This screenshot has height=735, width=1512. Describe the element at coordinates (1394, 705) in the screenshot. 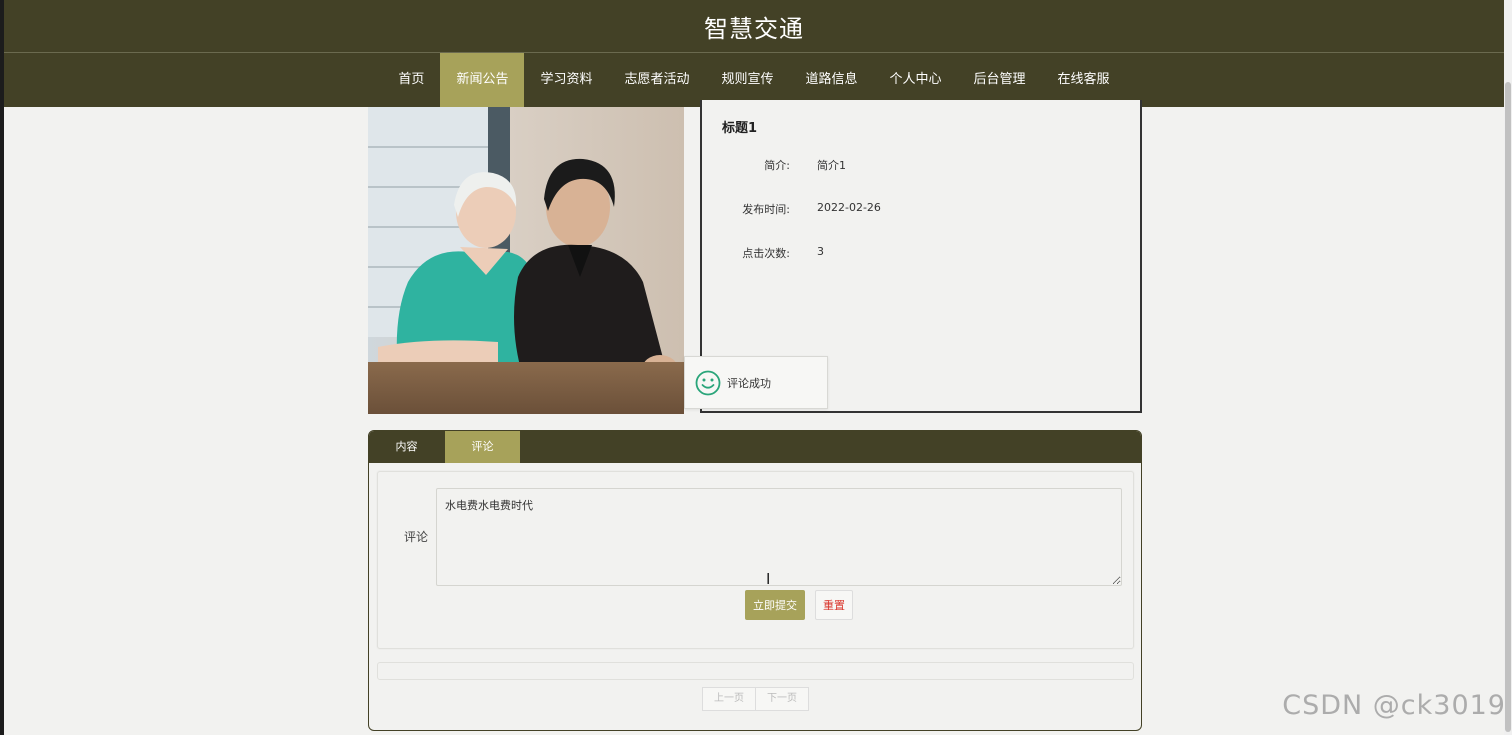

I see `watermark: CSDN @ck3019` at that location.